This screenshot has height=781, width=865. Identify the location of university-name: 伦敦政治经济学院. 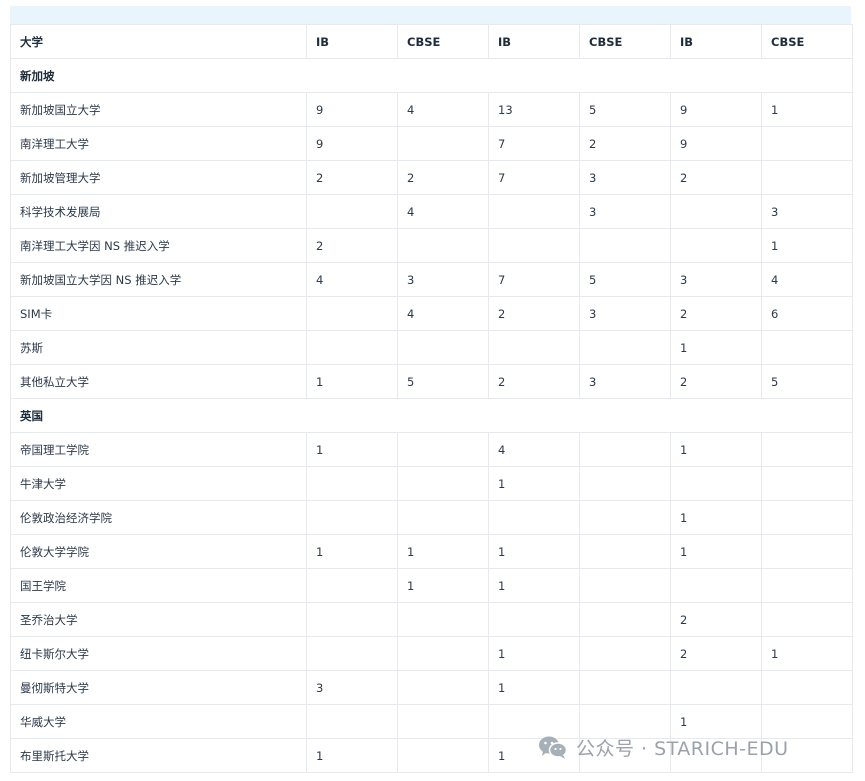
(158, 517).